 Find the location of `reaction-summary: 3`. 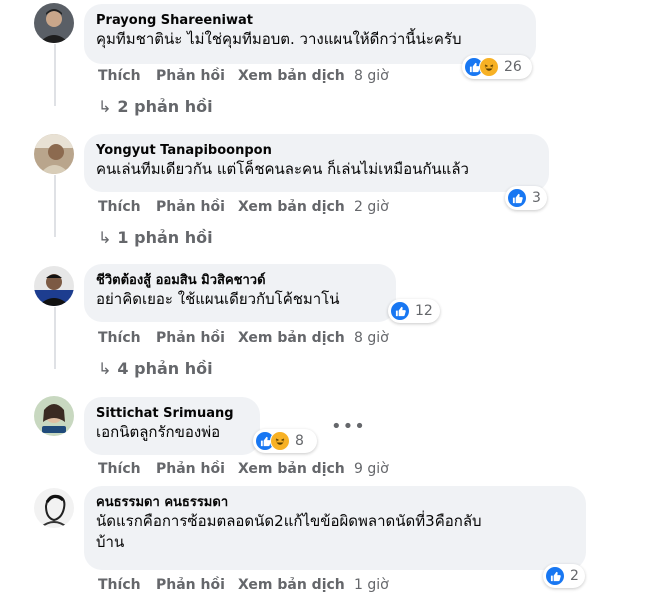

reaction-summary: 3 is located at coordinates (526, 198).